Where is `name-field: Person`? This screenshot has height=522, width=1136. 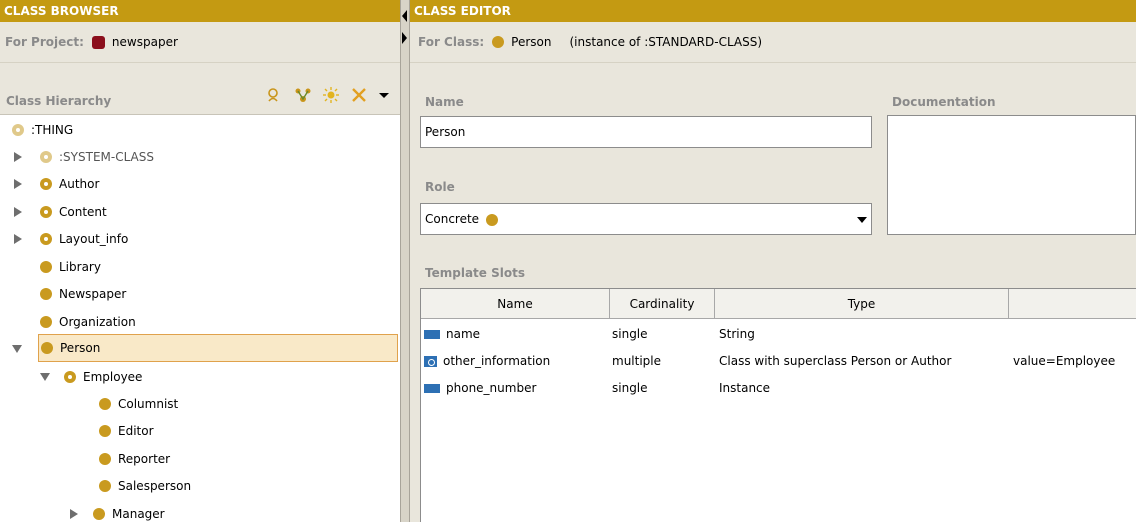
name-field: Person is located at coordinates (646, 132).